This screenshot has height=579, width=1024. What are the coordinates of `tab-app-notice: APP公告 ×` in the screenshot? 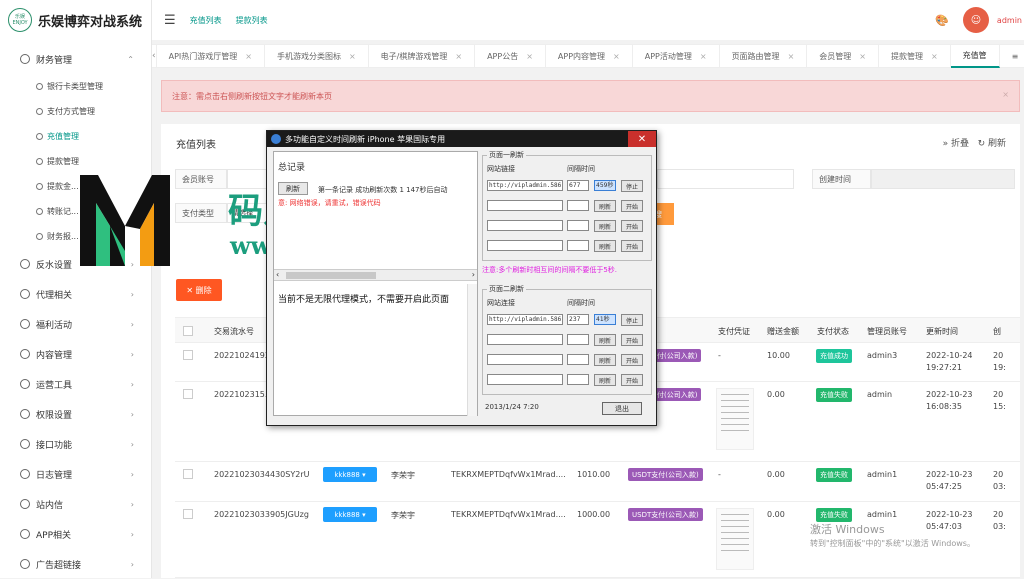 It's located at (510, 56).